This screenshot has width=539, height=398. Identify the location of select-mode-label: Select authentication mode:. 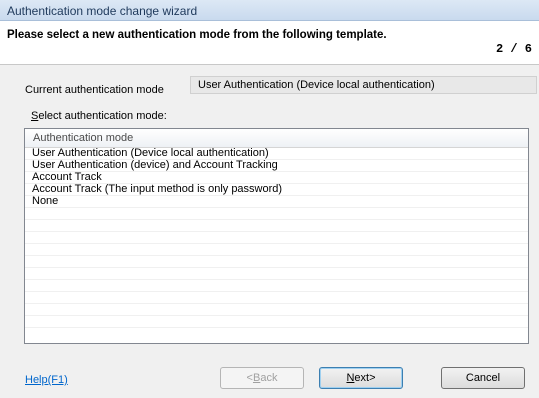
(99, 116).